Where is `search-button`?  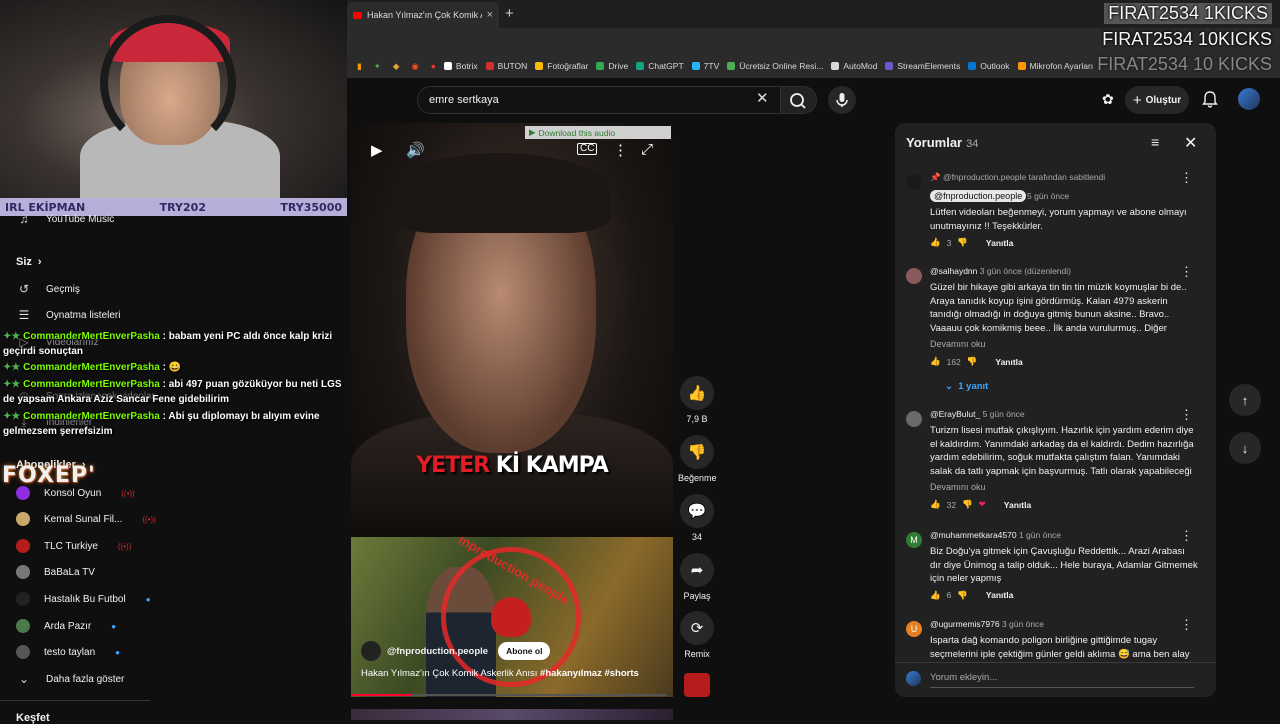
search-button is located at coordinates (799, 100).